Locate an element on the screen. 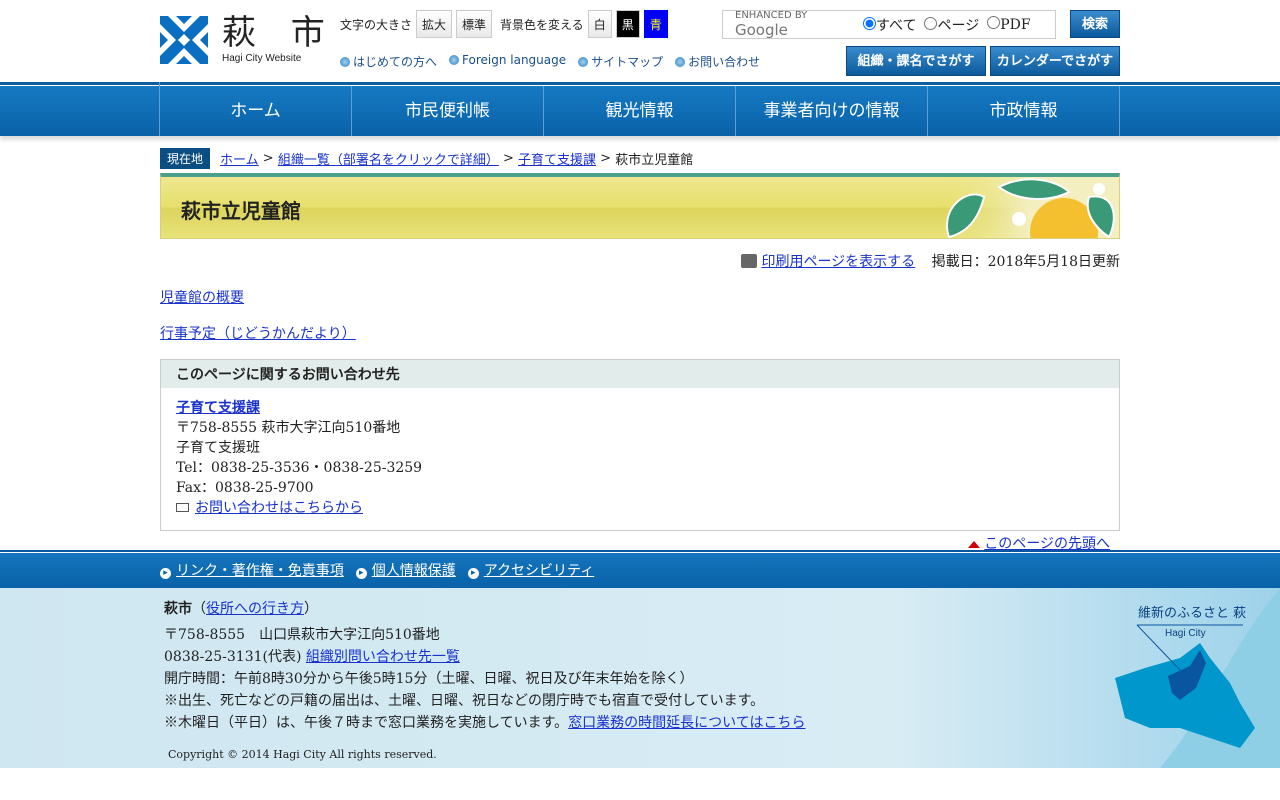  footer-note-thursday: ※木曜日（平日）は、午後７時まで窓口業務を実施しています。 is located at coordinates (366, 723).